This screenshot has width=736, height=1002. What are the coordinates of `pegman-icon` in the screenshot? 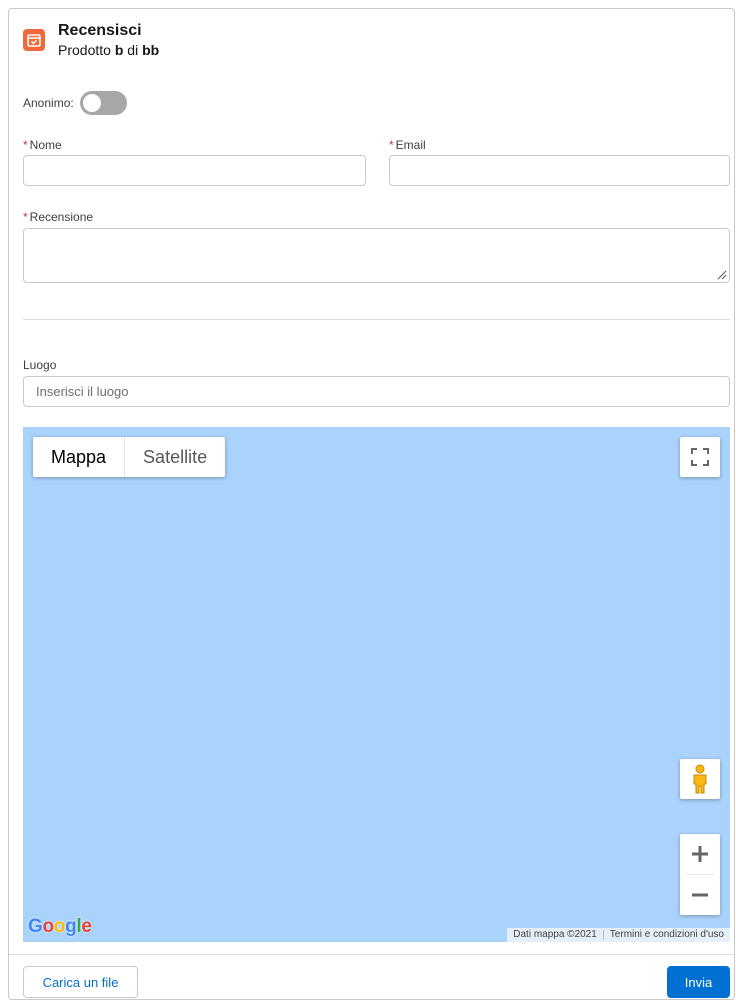 It's located at (700, 779).